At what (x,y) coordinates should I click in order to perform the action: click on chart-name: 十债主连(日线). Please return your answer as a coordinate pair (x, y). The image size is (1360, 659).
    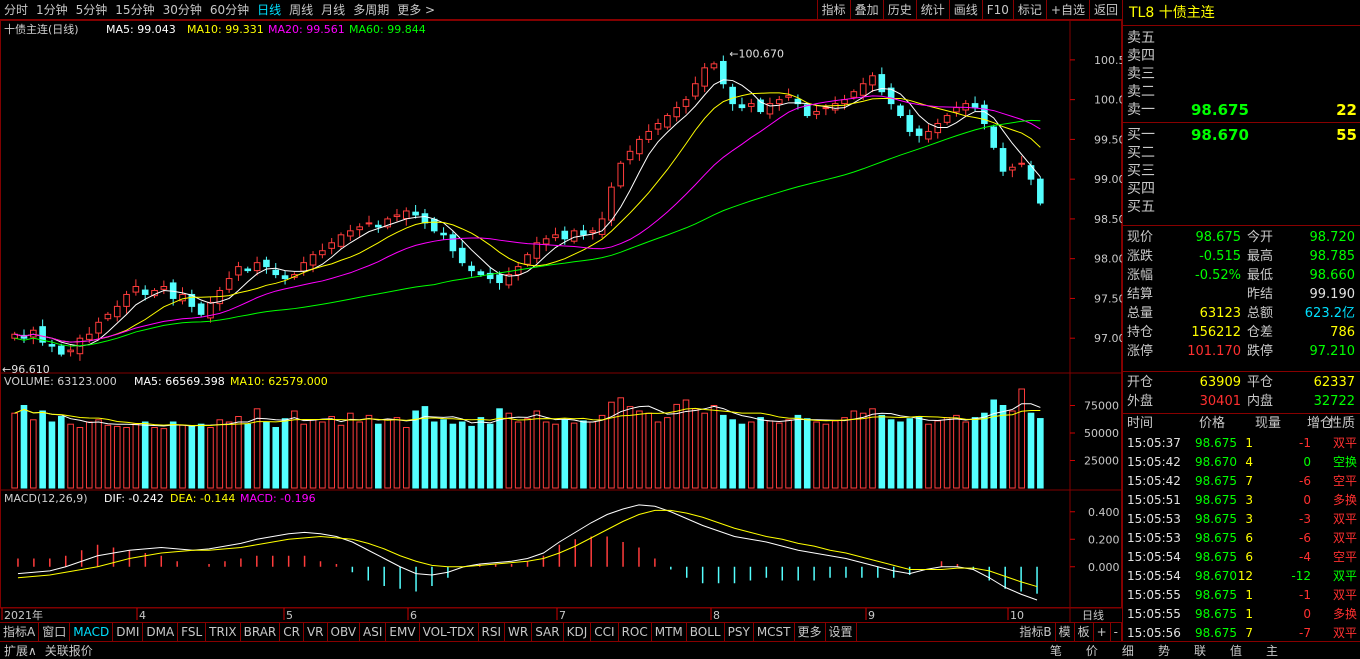
    Looking at the image, I should click on (41, 29).